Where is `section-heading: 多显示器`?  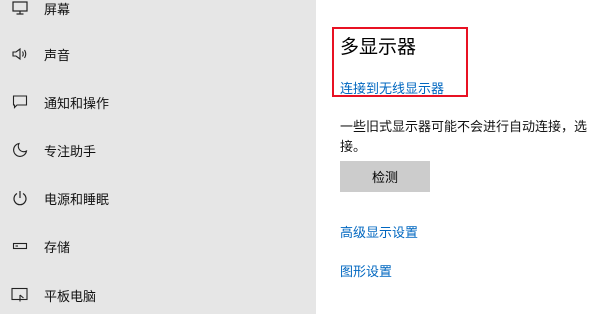 section-heading: 多显示器 is located at coordinates (378, 47).